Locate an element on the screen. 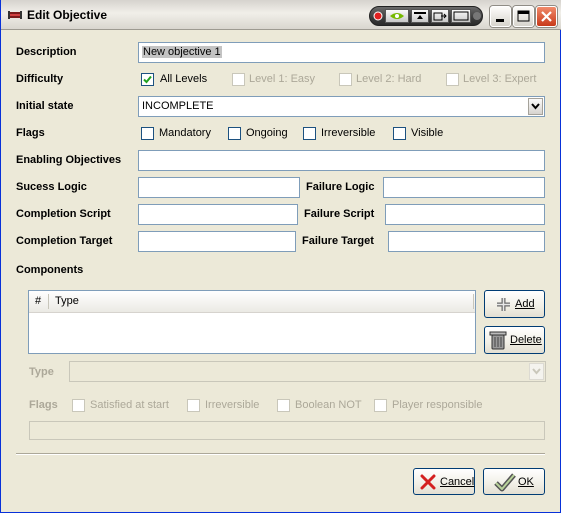 The height and width of the screenshot is (513, 561). components-table: # Type is located at coordinates (252, 322).